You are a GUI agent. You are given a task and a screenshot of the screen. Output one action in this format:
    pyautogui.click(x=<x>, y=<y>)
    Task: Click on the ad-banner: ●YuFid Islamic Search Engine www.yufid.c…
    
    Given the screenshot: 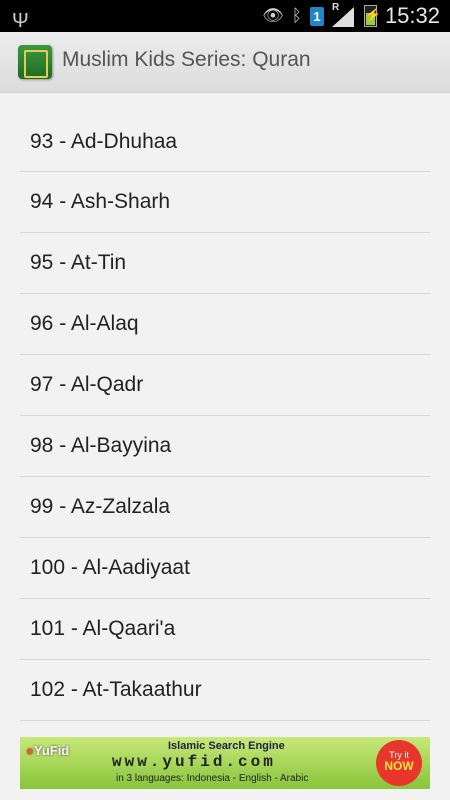 What is the action you would take?
    pyautogui.click(x=225, y=763)
    